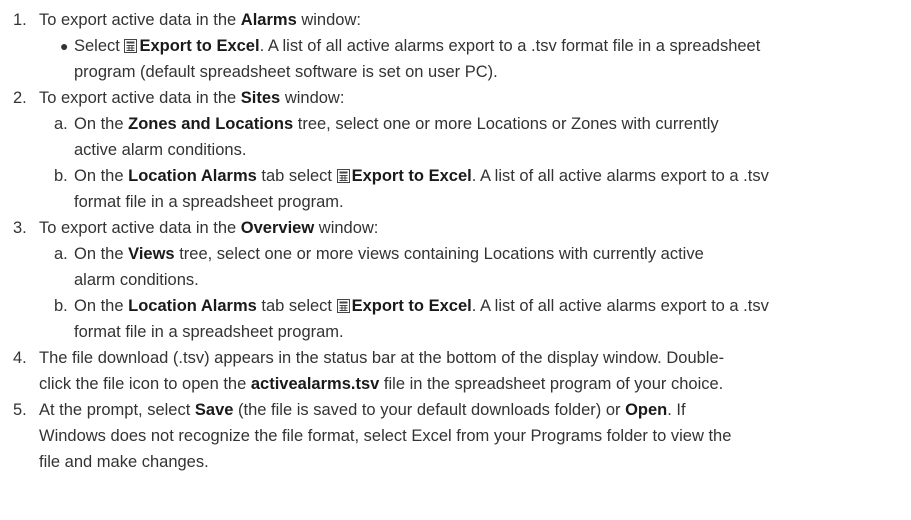 This screenshot has width=911, height=520. Describe the element at coordinates (211, 124) in the screenshot. I see `tree-name: Zones and Locations` at that location.